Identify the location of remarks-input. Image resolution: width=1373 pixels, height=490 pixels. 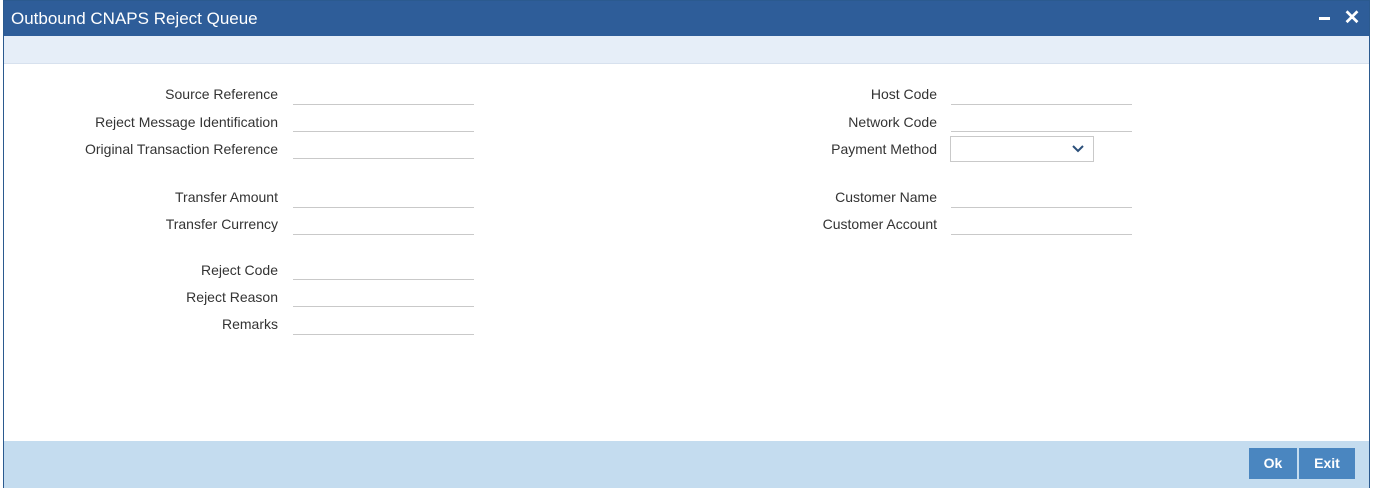
(383, 324).